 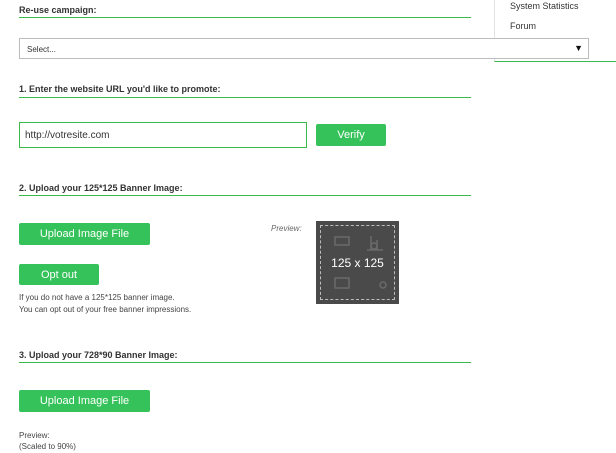 What do you see at coordinates (286, 228) in the screenshot?
I see `preview-label: Preview:` at bounding box center [286, 228].